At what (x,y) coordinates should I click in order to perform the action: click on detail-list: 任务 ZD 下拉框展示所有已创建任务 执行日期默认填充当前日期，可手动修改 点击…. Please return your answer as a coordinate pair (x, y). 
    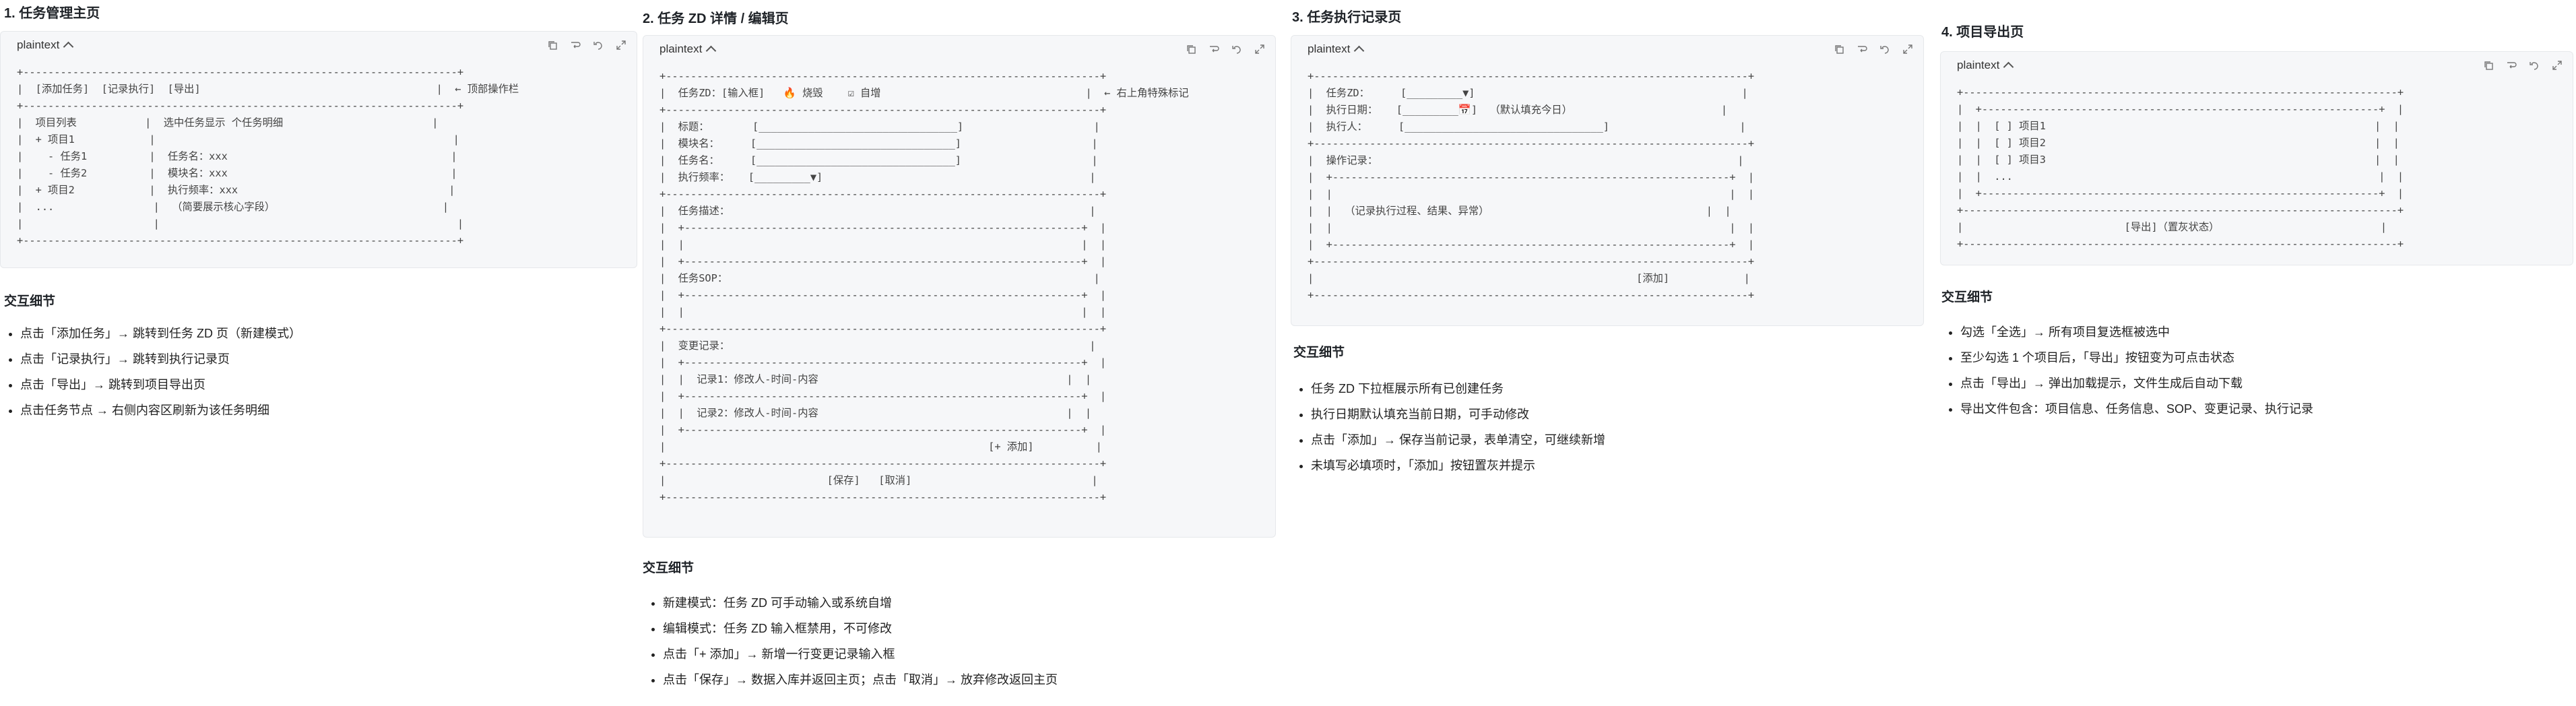
    Looking at the image, I should click on (1448, 427).